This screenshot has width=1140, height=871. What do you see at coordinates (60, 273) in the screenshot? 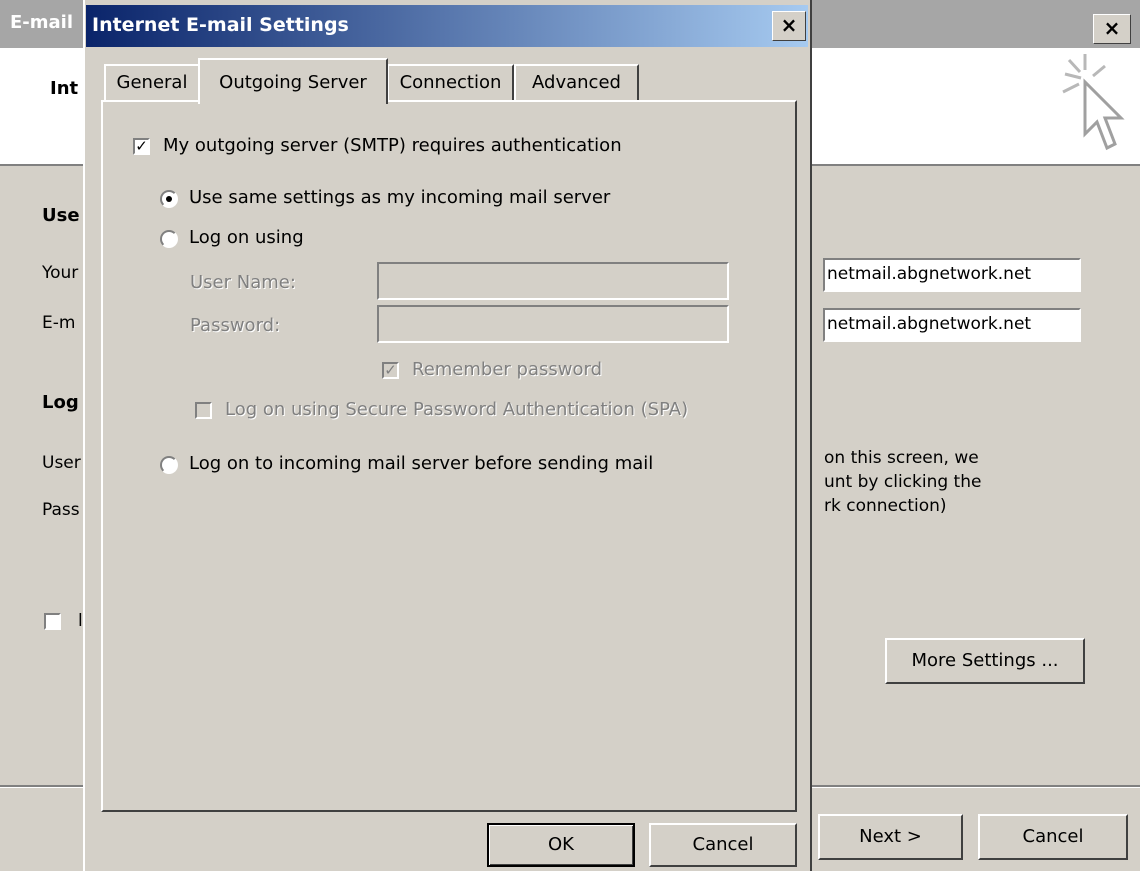
I see `your-name-label: Your` at bounding box center [60, 273].